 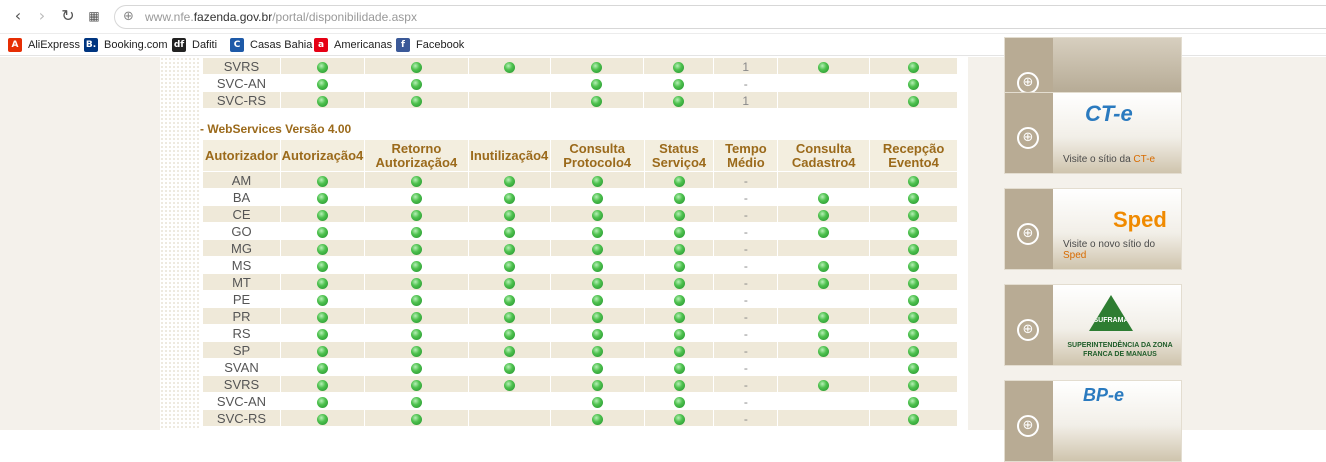 I want to click on sidebar-promo-link: ⊕ Sped Visite o novo sítio do Sped, so click(x=1093, y=229).